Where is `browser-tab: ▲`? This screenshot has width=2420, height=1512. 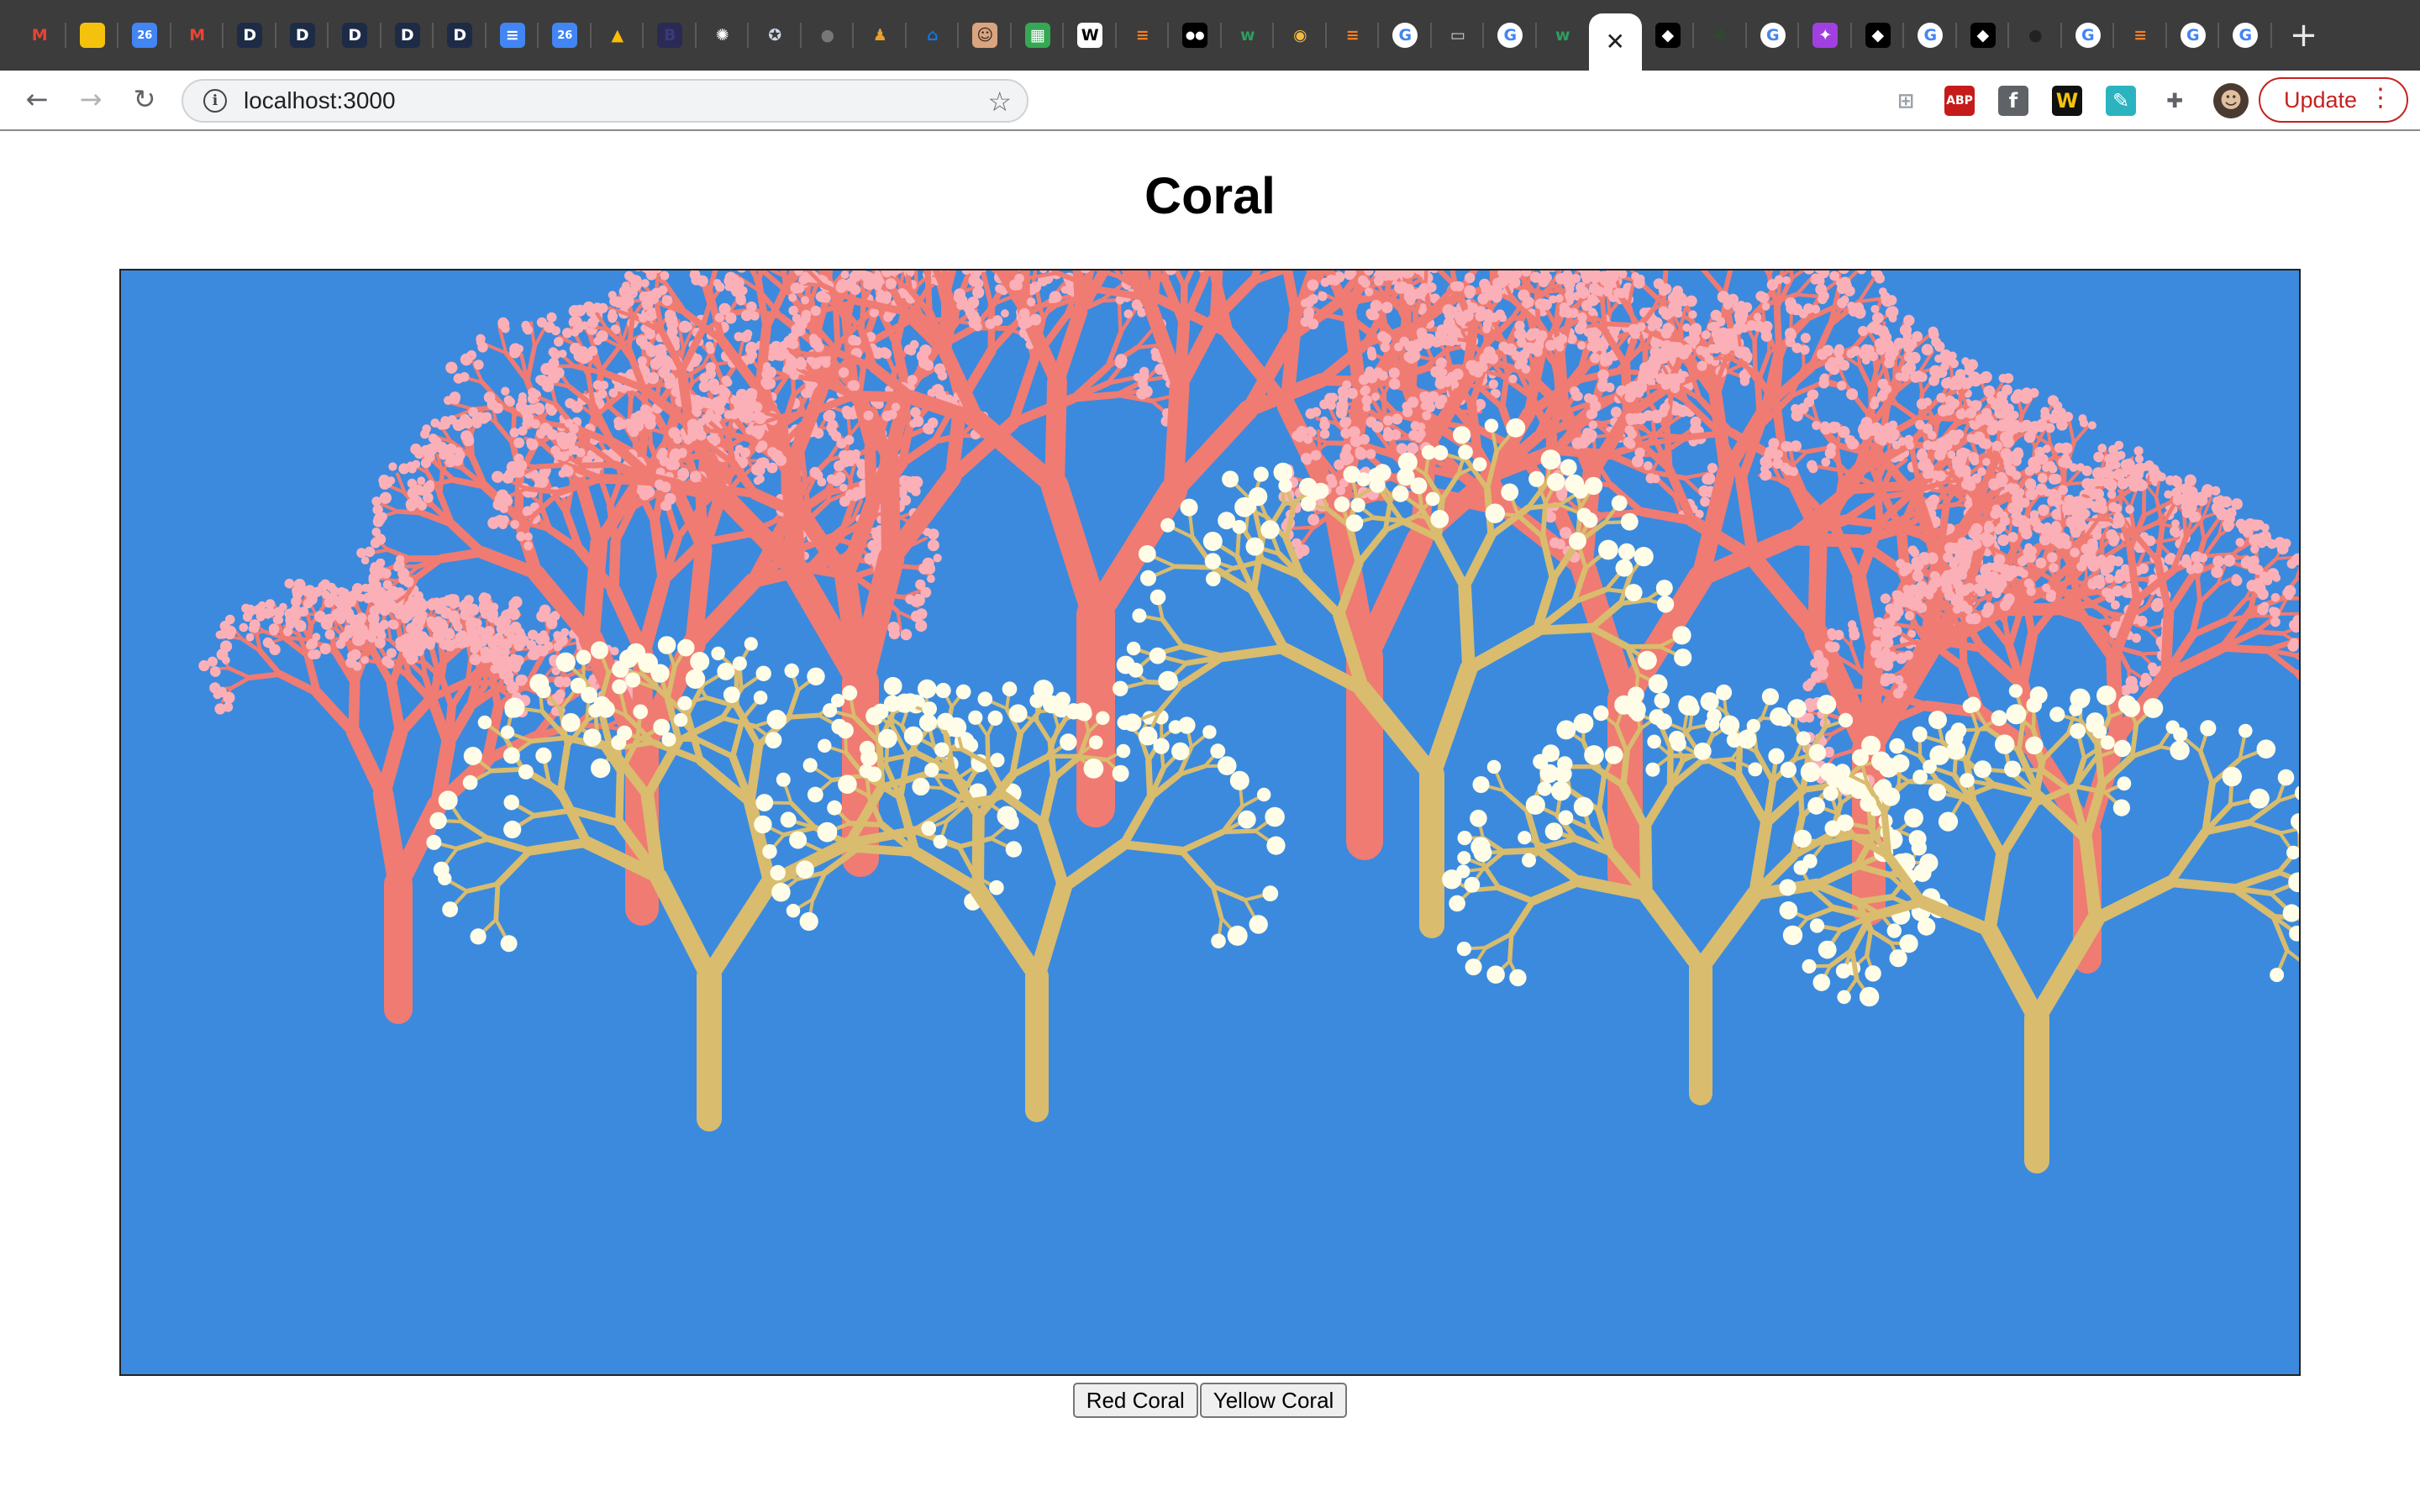
browser-tab: ▲ is located at coordinates (618, 35).